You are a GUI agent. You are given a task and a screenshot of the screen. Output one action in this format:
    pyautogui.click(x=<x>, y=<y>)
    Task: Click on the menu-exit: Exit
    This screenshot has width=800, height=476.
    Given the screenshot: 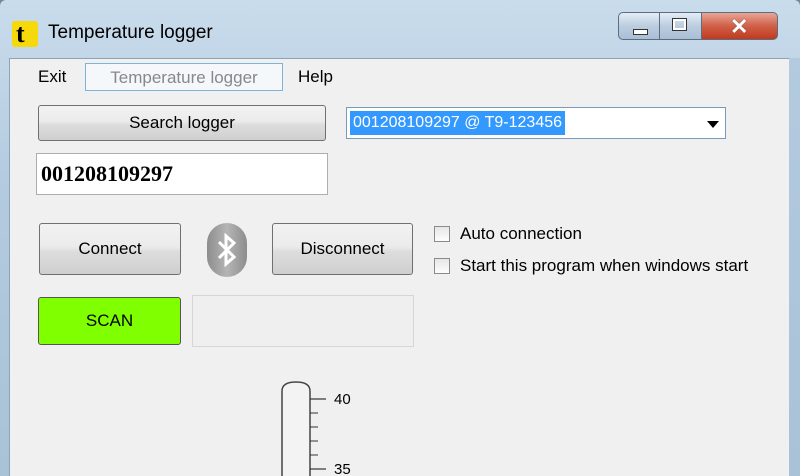 What is the action you would take?
    pyautogui.click(x=52, y=77)
    